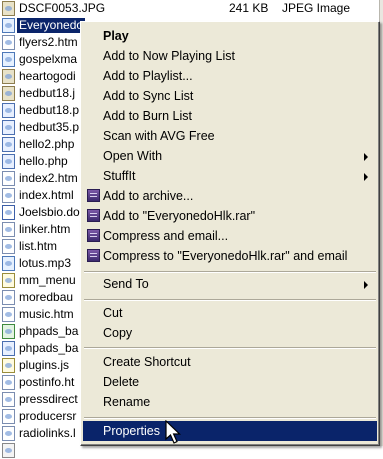  What do you see at coordinates (119, 176) in the screenshot?
I see `menu-label: StuffIt` at bounding box center [119, 176].